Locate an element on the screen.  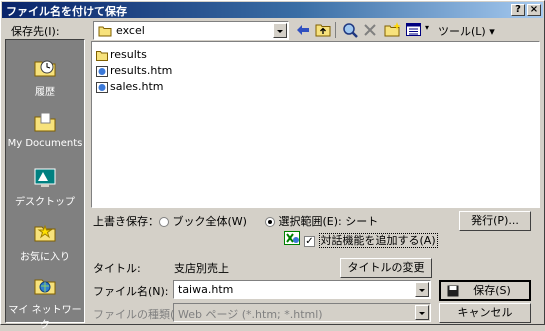
filename-label: ファイル名(N): is located at coordinates (131, 291).